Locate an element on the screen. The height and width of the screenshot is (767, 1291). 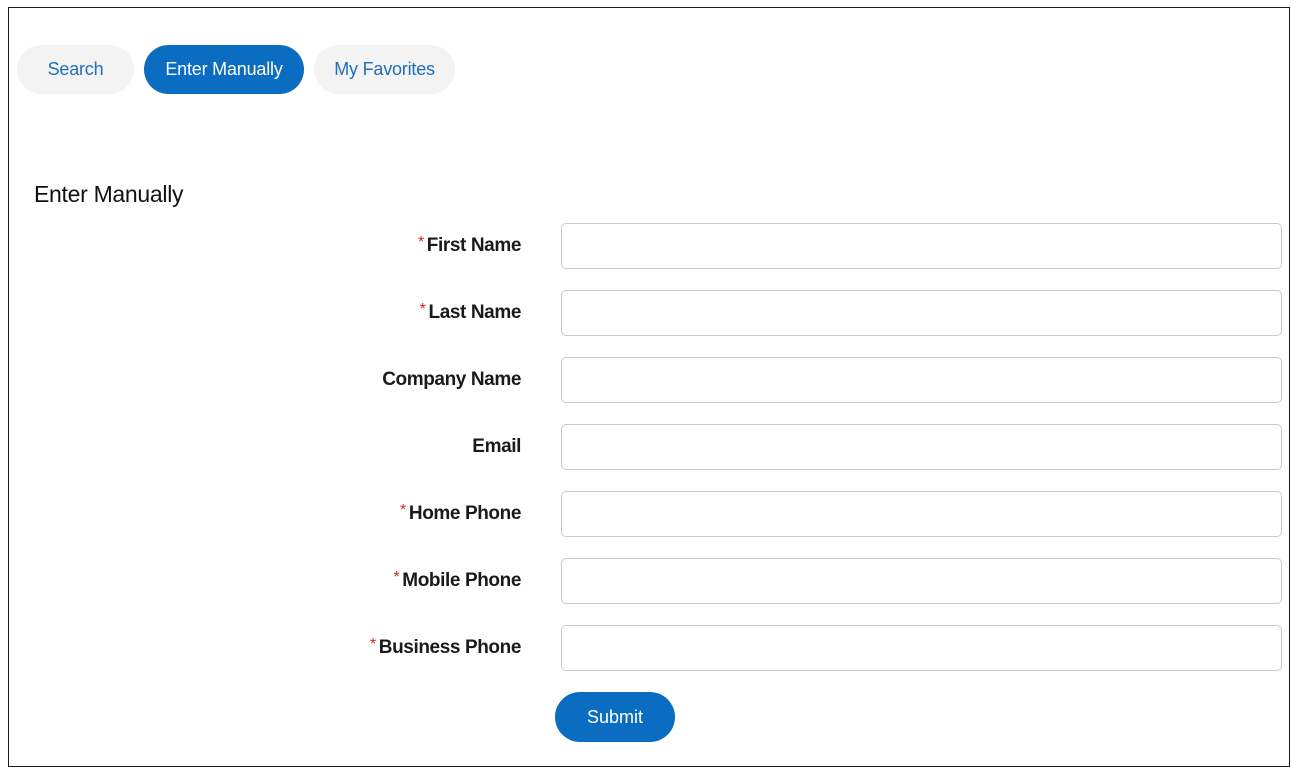
email-label: Email is located at coordinates (496, 447).